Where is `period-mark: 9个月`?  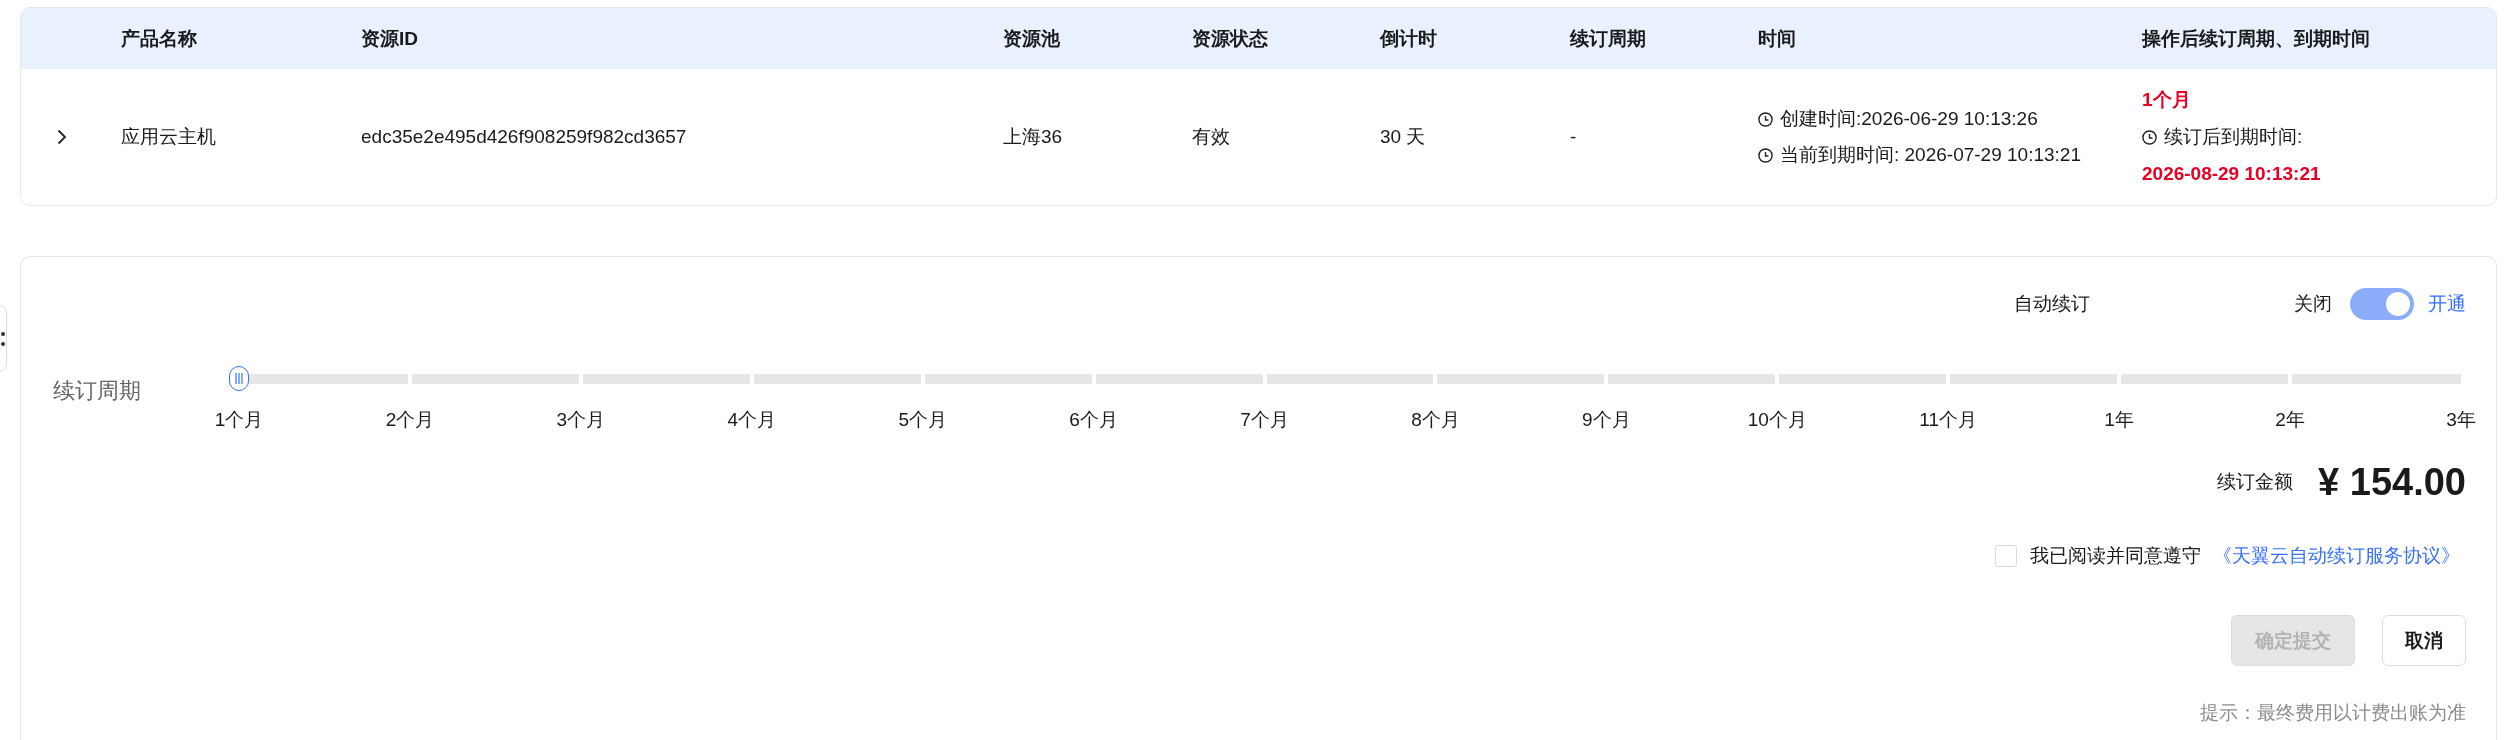
period-mark: 9个月 is located at coordinates (1606, 420).